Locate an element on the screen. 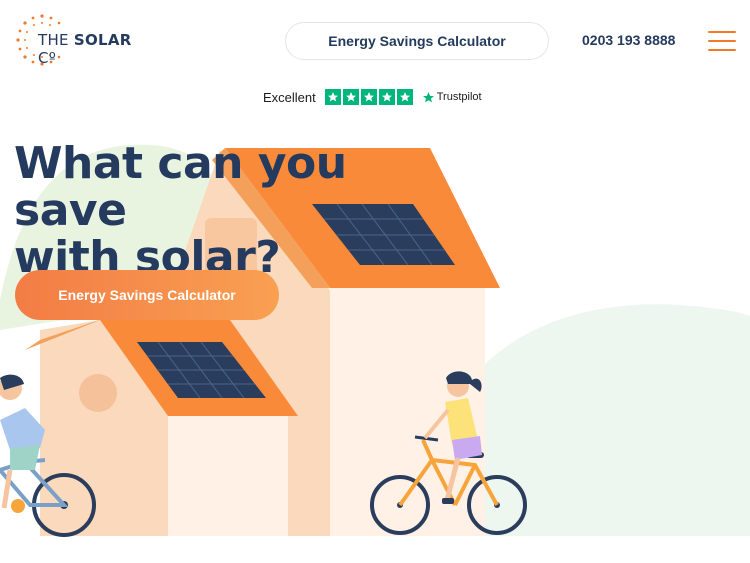 This screenshot has height=563, width=750. trustpilot-brand-text: Trustpilot is located at coordinates (459, 97).